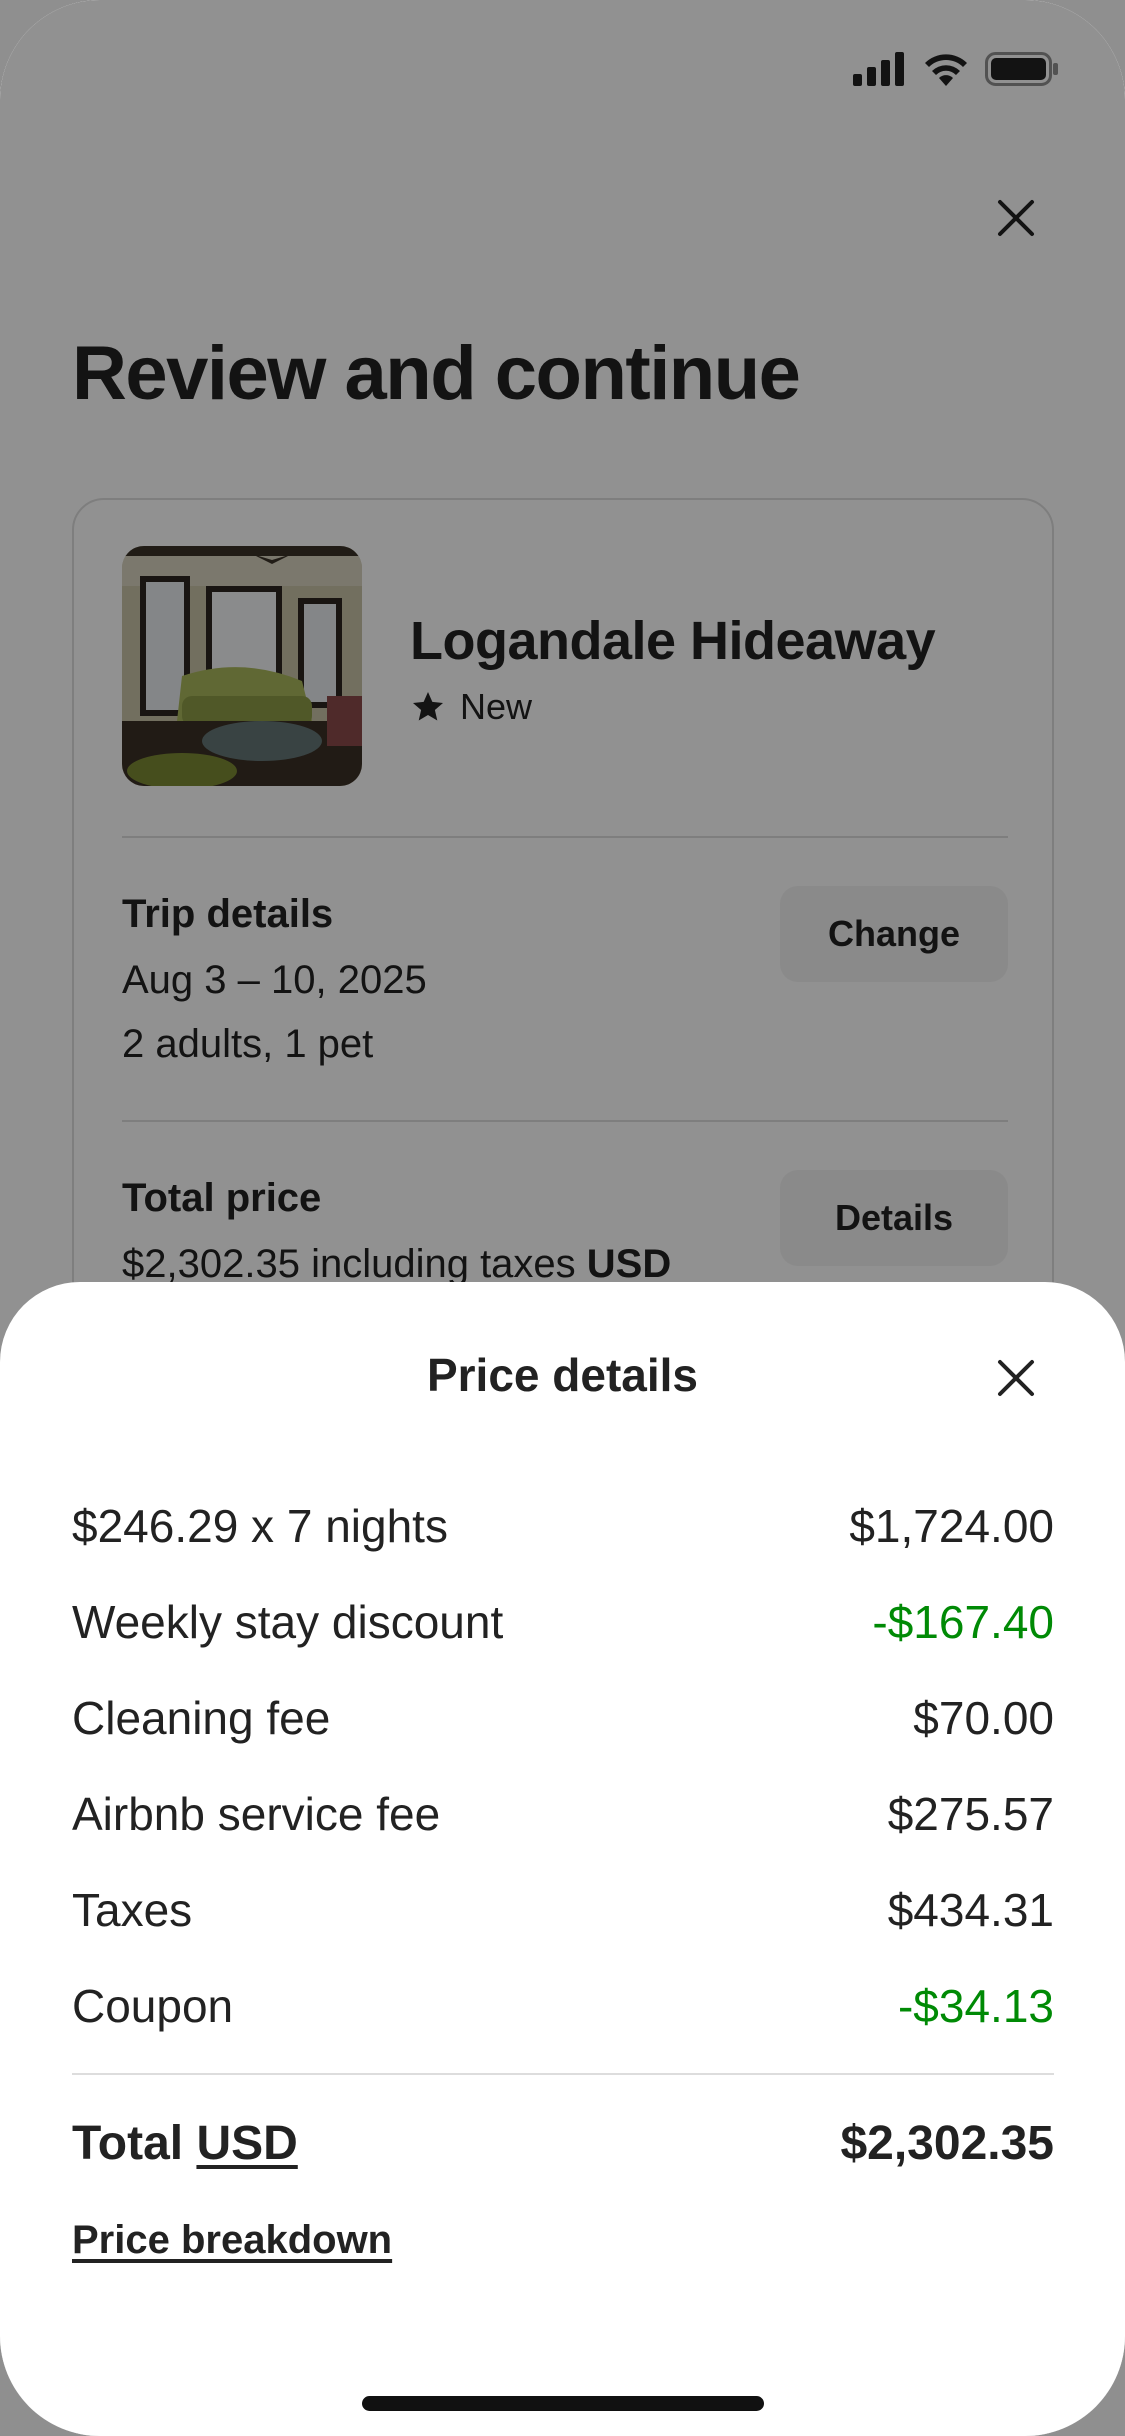 This screenshot has height=2436, width=1125. What do you see at coordinates (232, 2240) in the screenshot?
I see `price-breakdown-link: Price breakdown` at bounding box center [232, 2240].